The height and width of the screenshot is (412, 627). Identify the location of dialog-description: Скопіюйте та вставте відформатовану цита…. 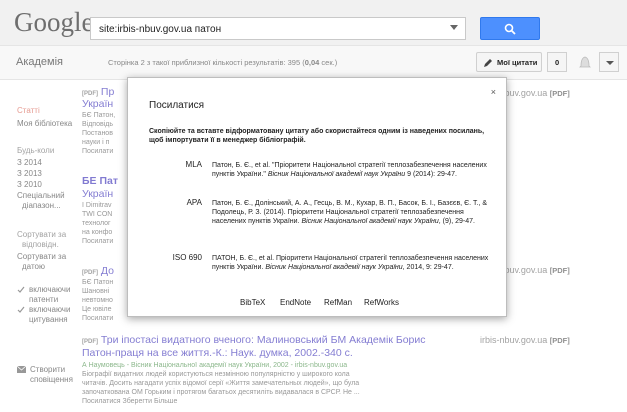
(317, 136).